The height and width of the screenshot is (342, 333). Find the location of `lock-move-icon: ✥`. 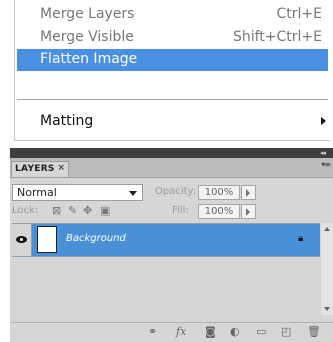

lock-move-icon: ✥ is located at coordinates (87, 210).